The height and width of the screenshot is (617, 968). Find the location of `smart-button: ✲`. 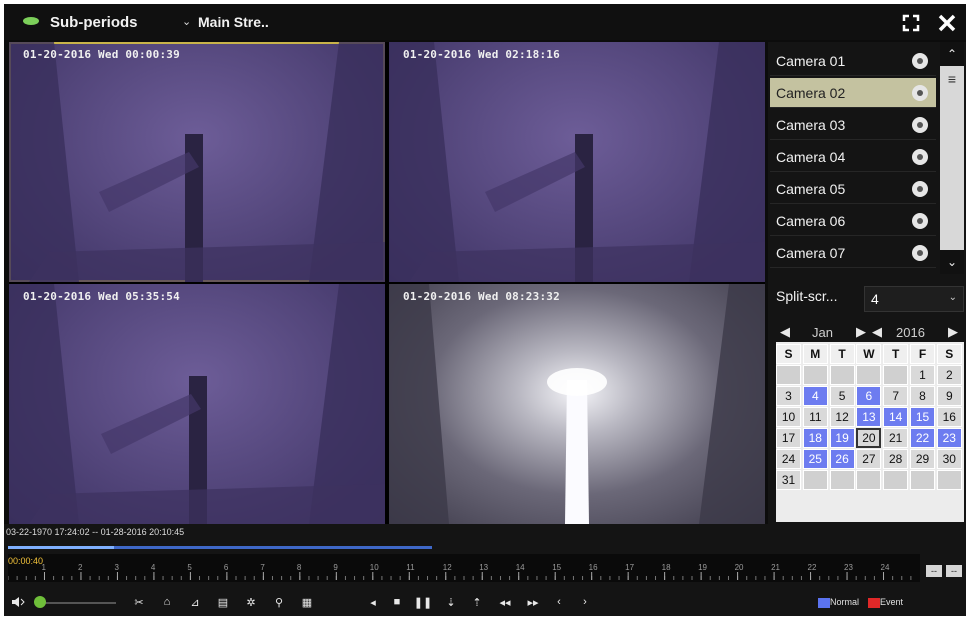

smart-button: ✲ is located at coordinates (251, 602).